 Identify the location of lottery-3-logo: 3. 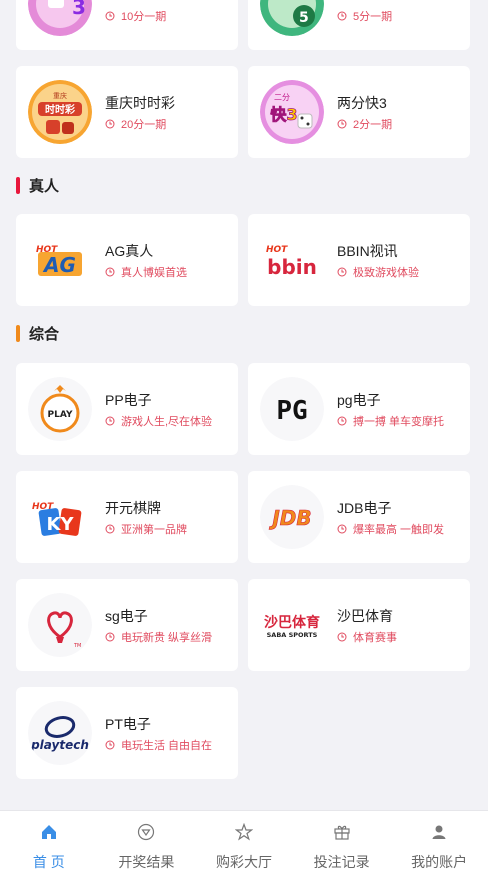
(60, 18).